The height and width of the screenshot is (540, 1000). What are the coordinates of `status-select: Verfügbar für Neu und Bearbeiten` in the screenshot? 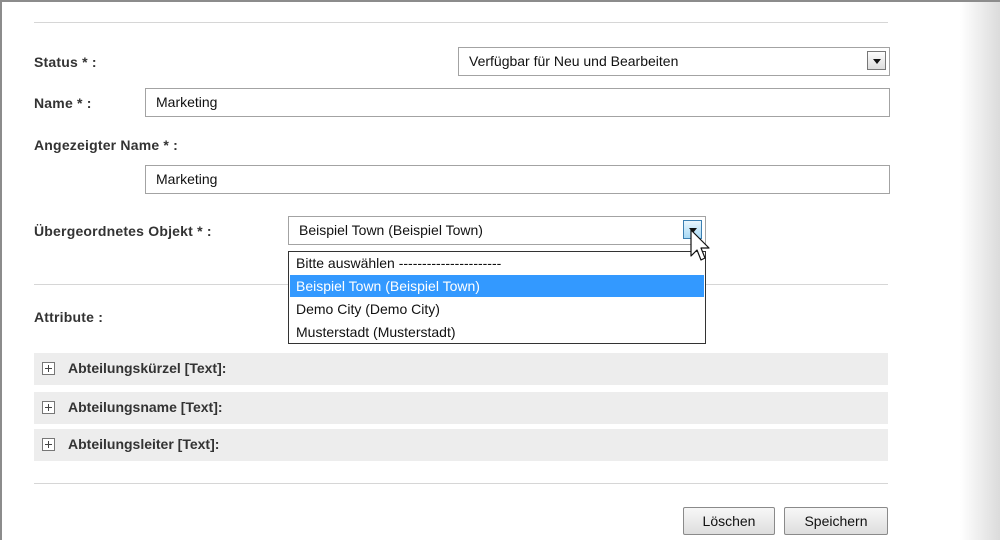 It's located at (674, 61).